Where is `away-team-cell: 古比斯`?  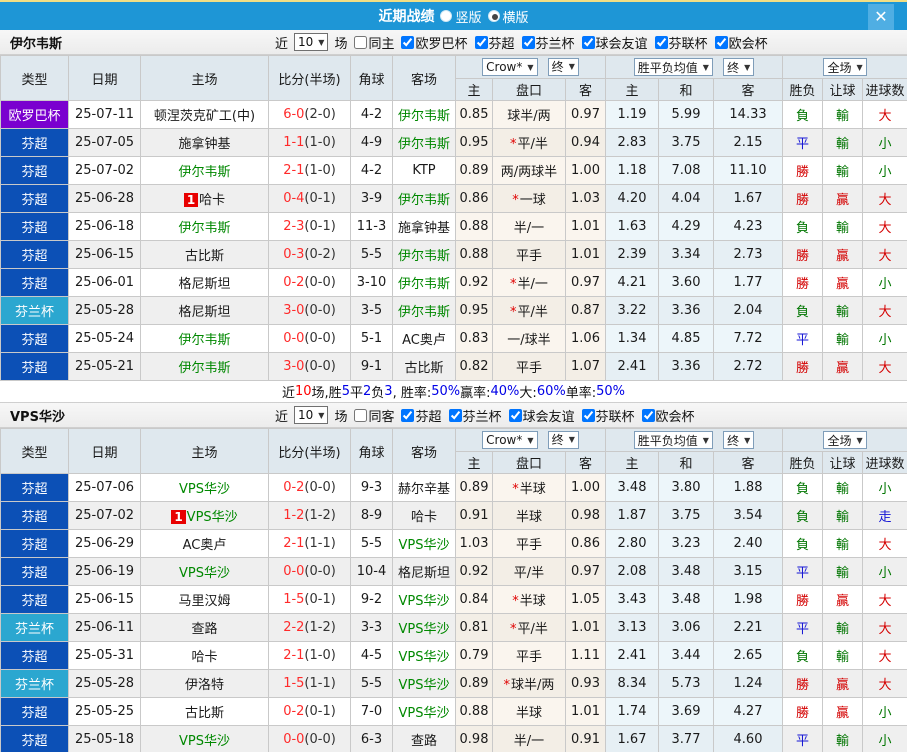 away-team-cell: 古比斯 is located at coordinates (424, 366).